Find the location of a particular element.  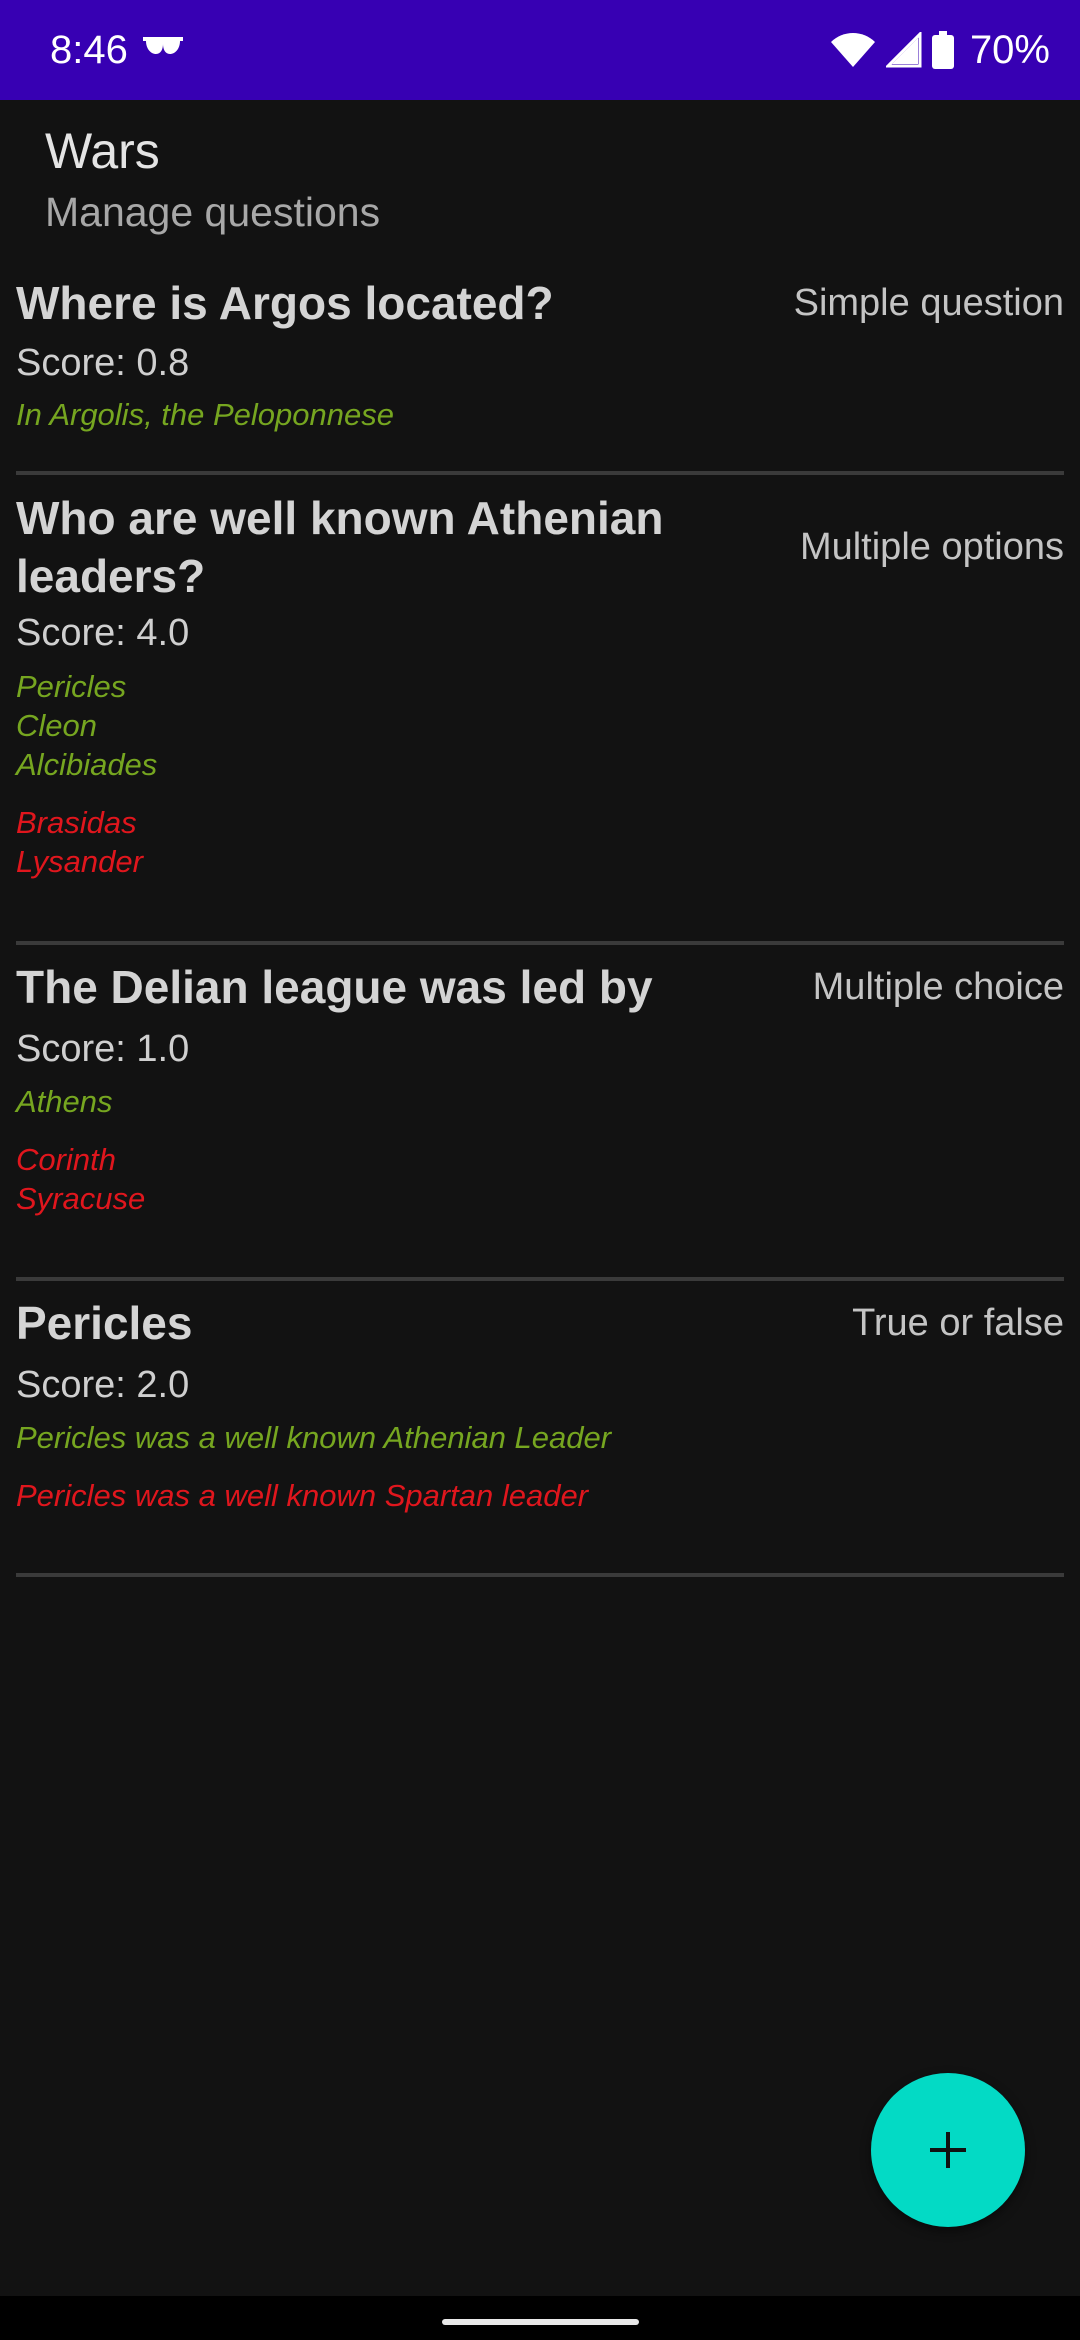

status-icons: 70% is located at coordinates (940, 50).